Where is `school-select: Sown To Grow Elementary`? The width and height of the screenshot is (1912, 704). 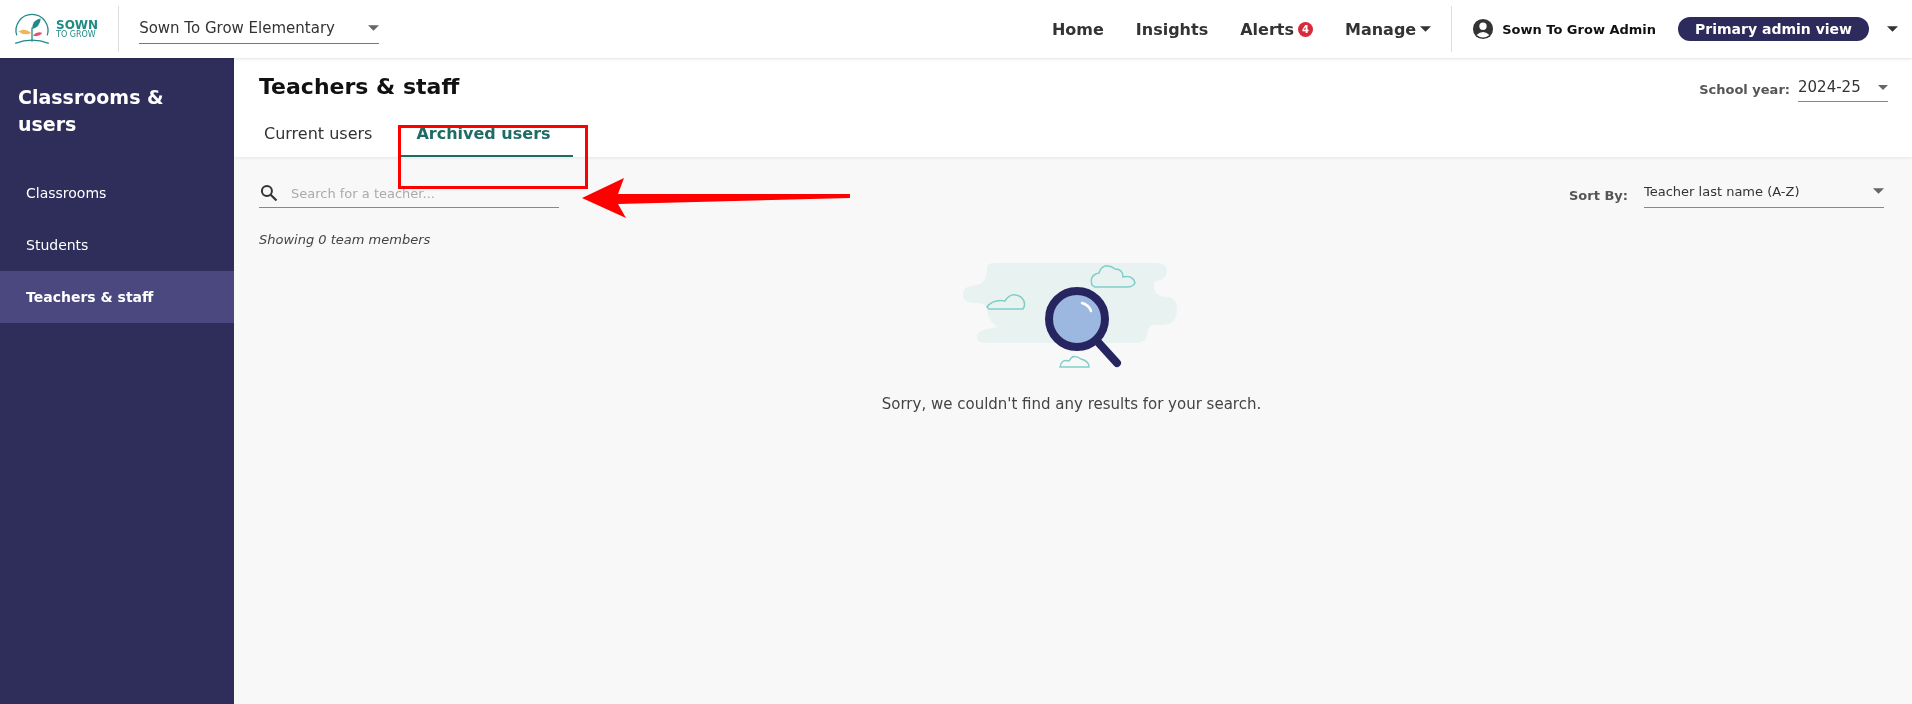
school-select: Sown To Grow Elementary is located at coordinates (259, 29).